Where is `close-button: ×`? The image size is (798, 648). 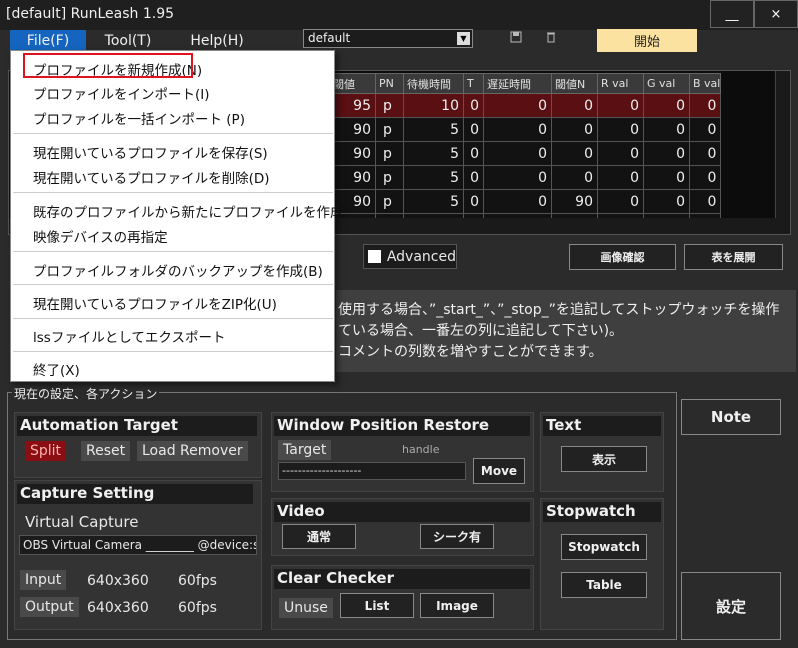 close-button: × is located at coordinates (776, 14).